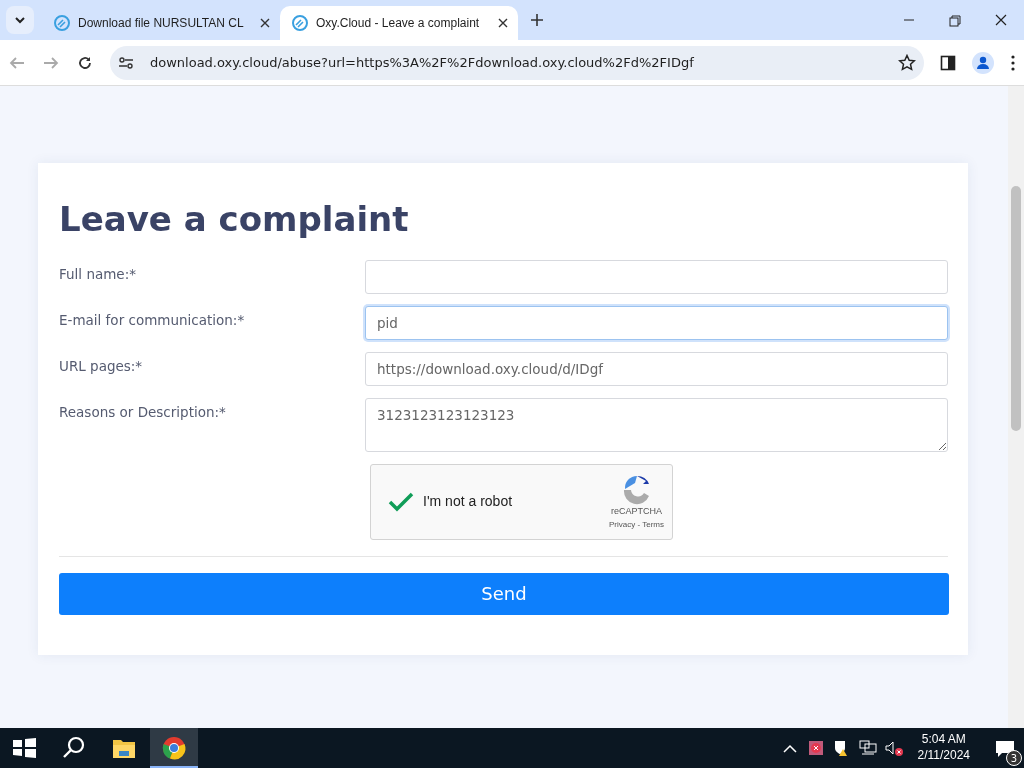  What do you see at coordinates (943, 740) in the screenshot?
I see `clock-time: 5:04 AM` at bounding box center [943, 740].